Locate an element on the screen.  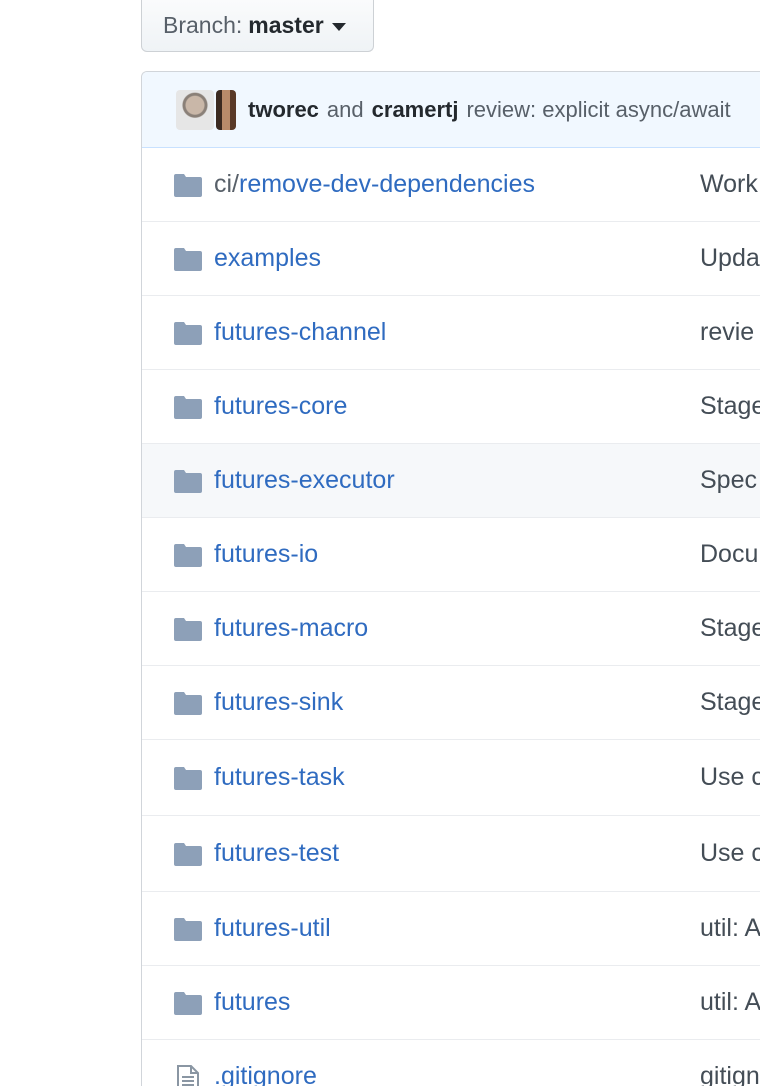
branch-name: master is located at coordinates (286, 25).